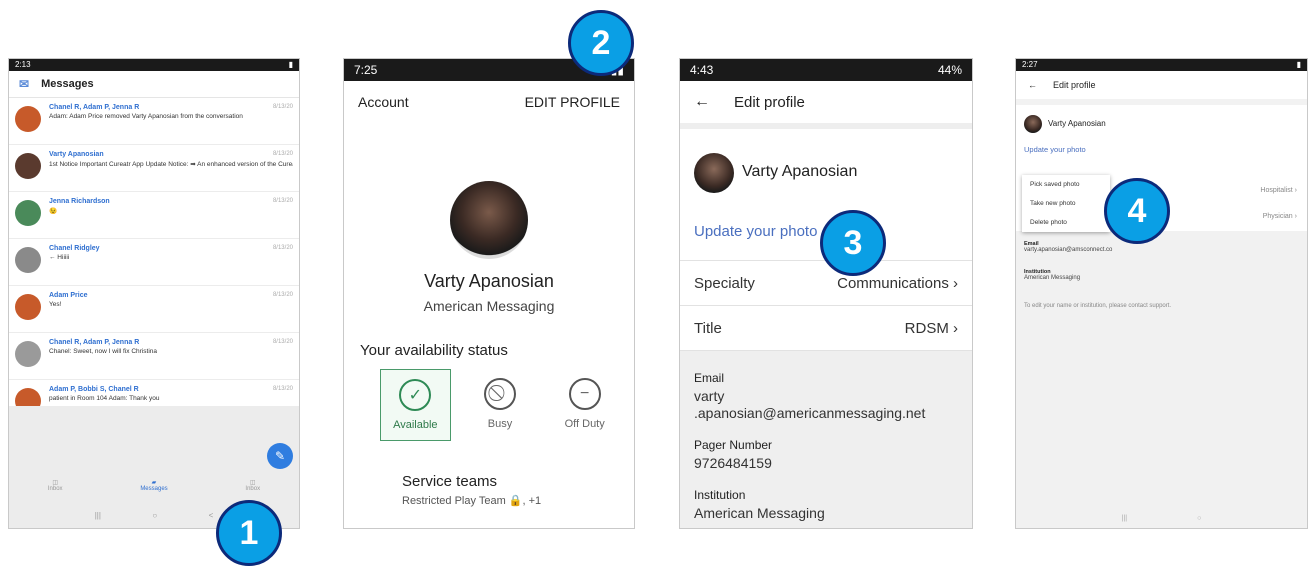 Image resolution: width=1313 pixels, height=575 pixels. What do you see at coordinates (826, 328) in the screenshot?
I see `title-row: Title RDSM ›` at bounding box center [826, 328].